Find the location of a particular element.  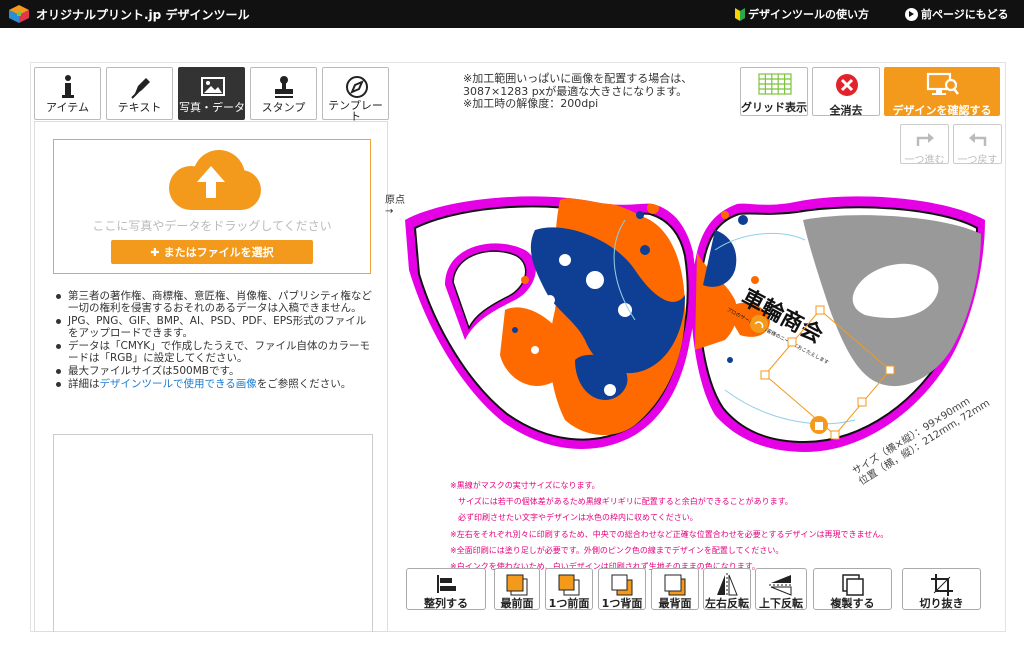

select-file-button: ✚ またはファイルを選択 is located at coordinates (212, 252).